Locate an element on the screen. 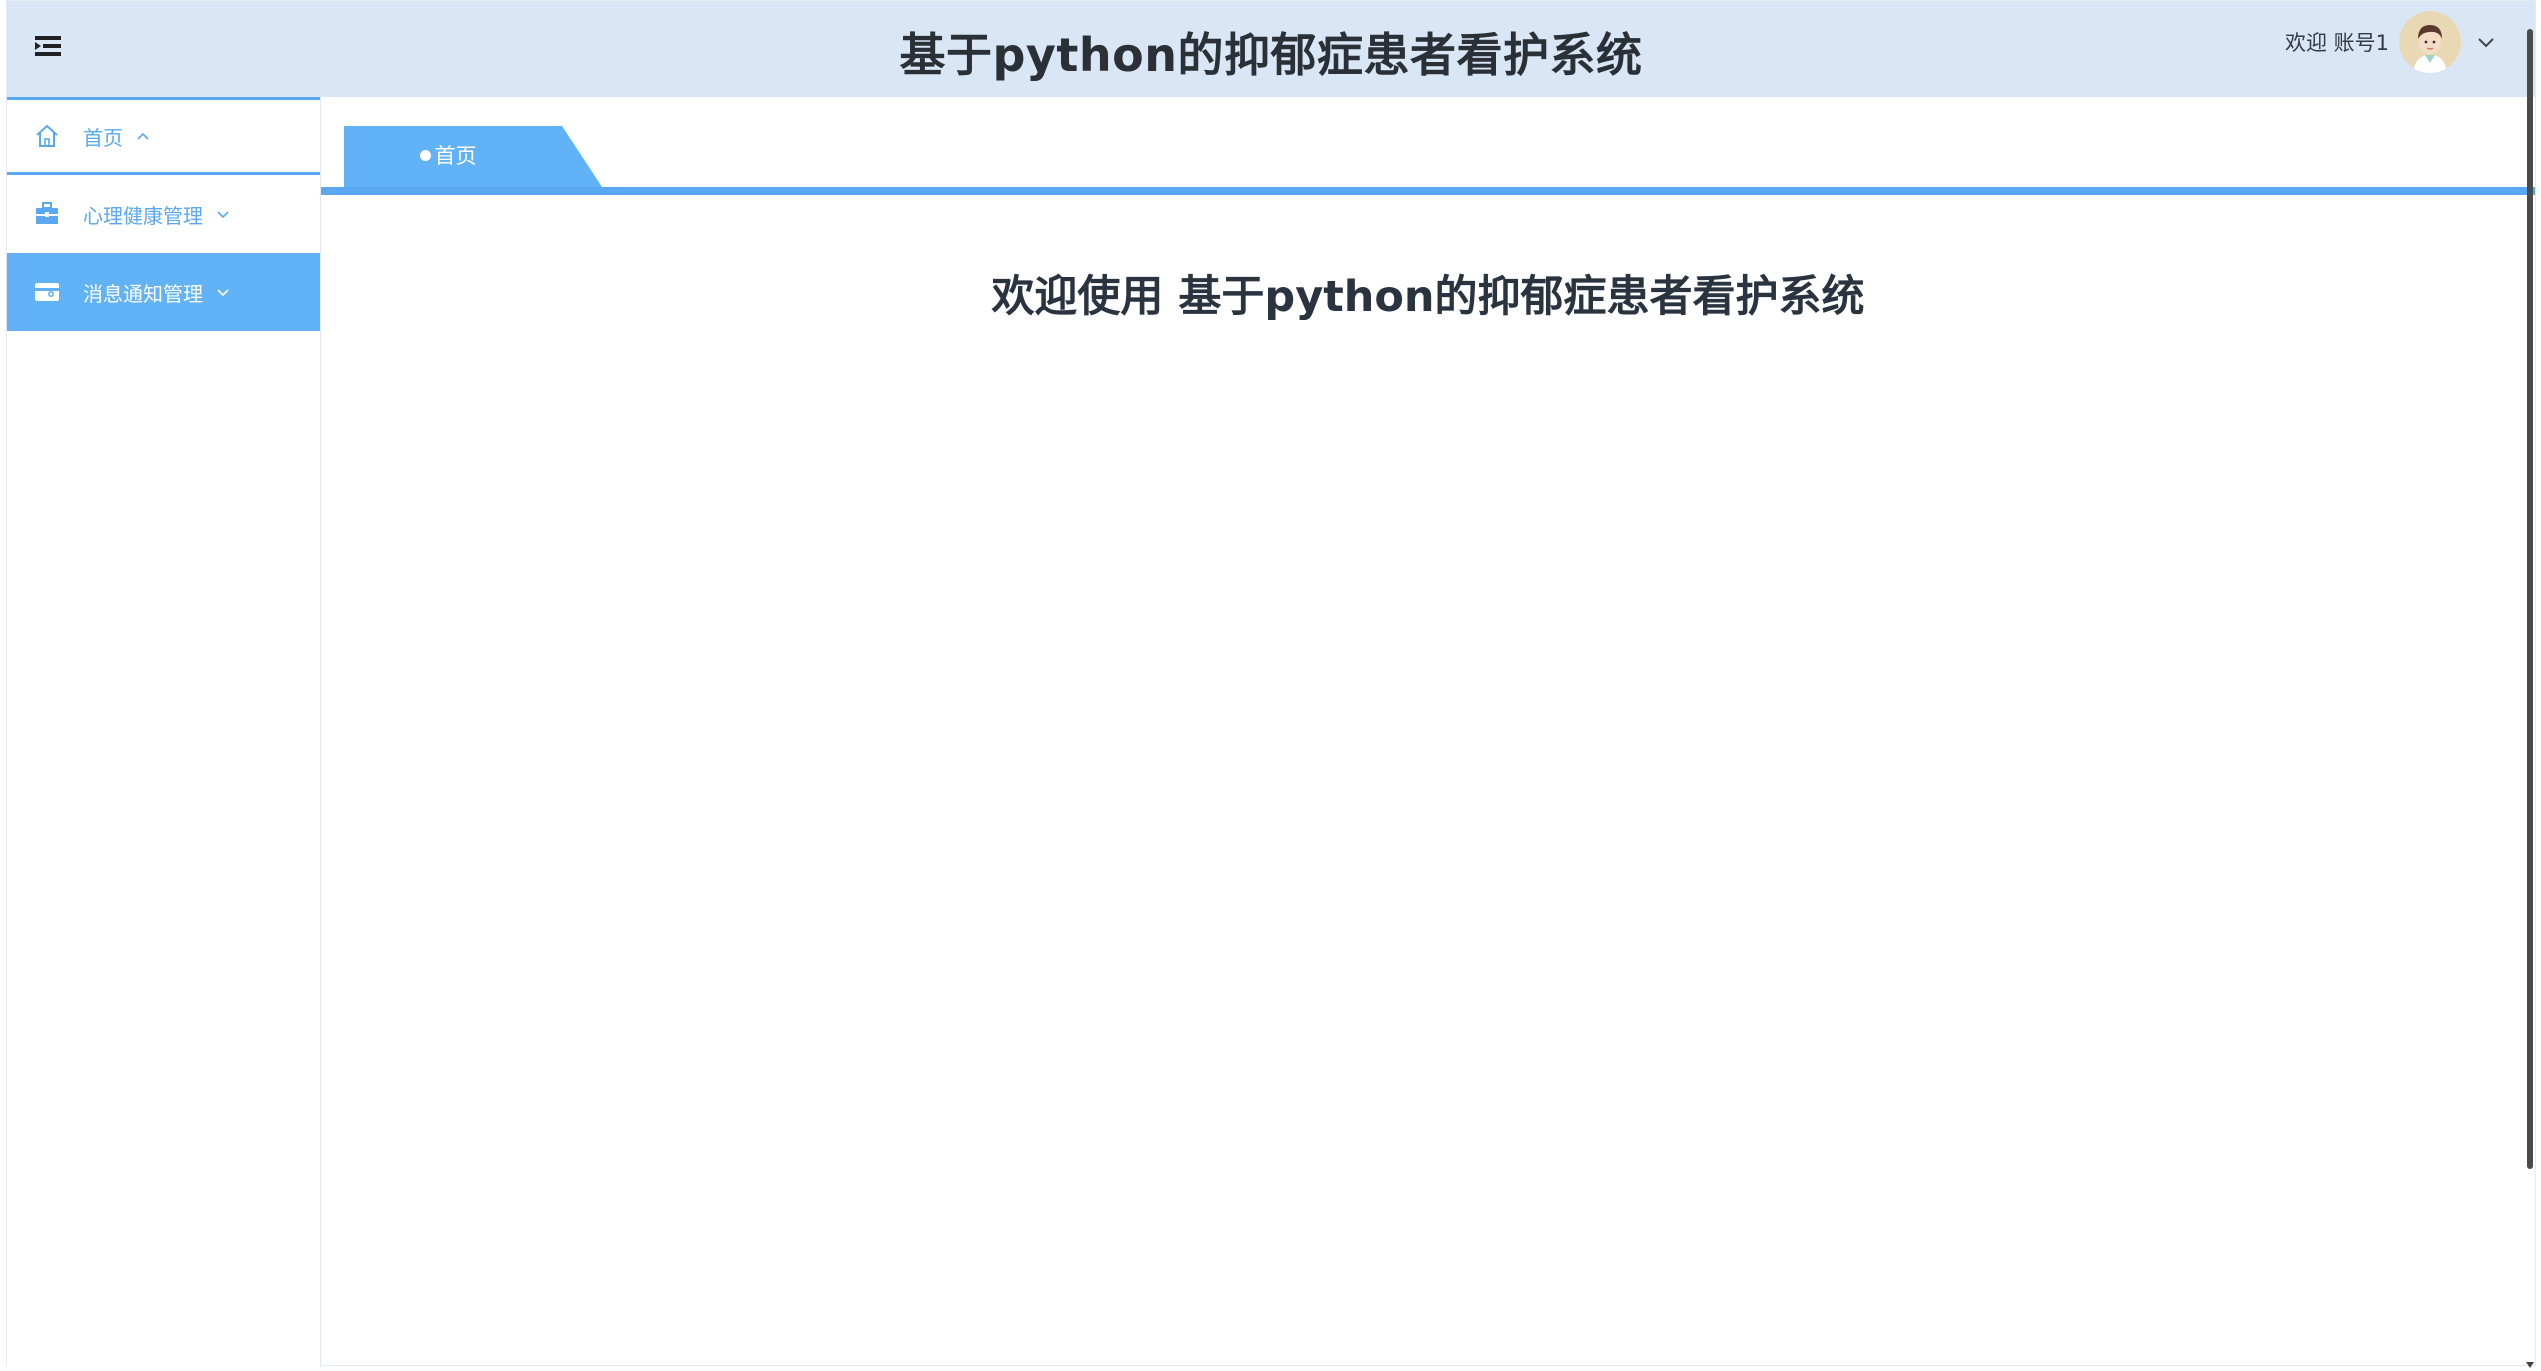  tab-home: 首页 is located at coordinates (473, 156).